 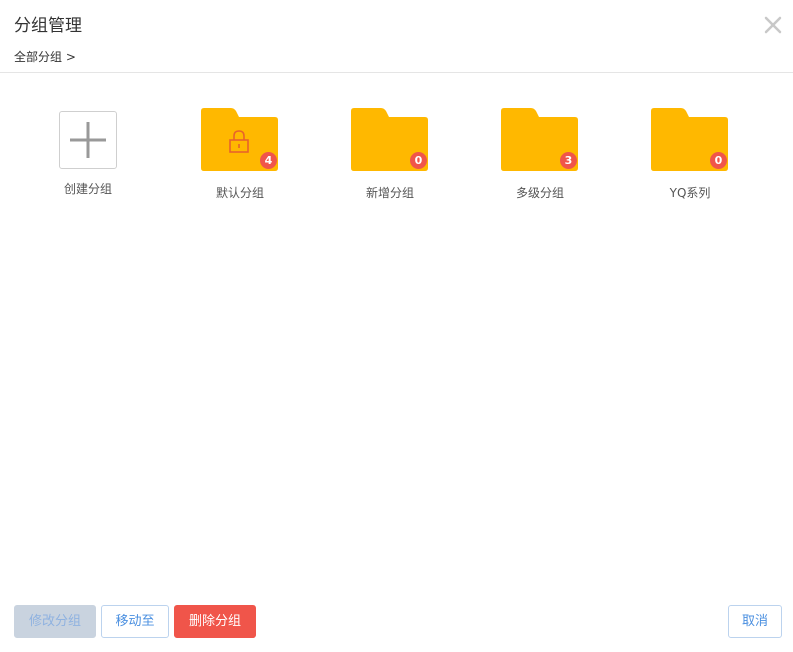 I want to click on create-group-button, so click(x=88, y=140).